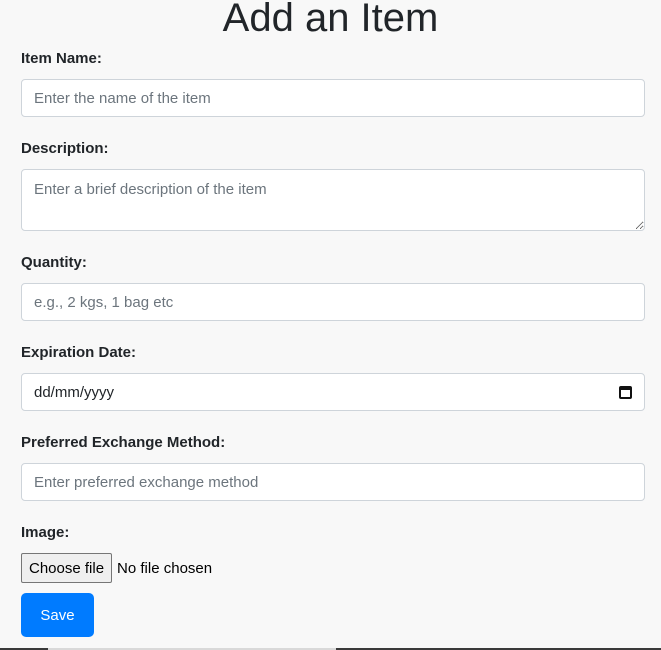 Image resolution: width=661 pixels, height=650 pixels. Describe the element at coordinates (61, 58) in the screenshot. I see `item-name-label: Item Name:` at that location.